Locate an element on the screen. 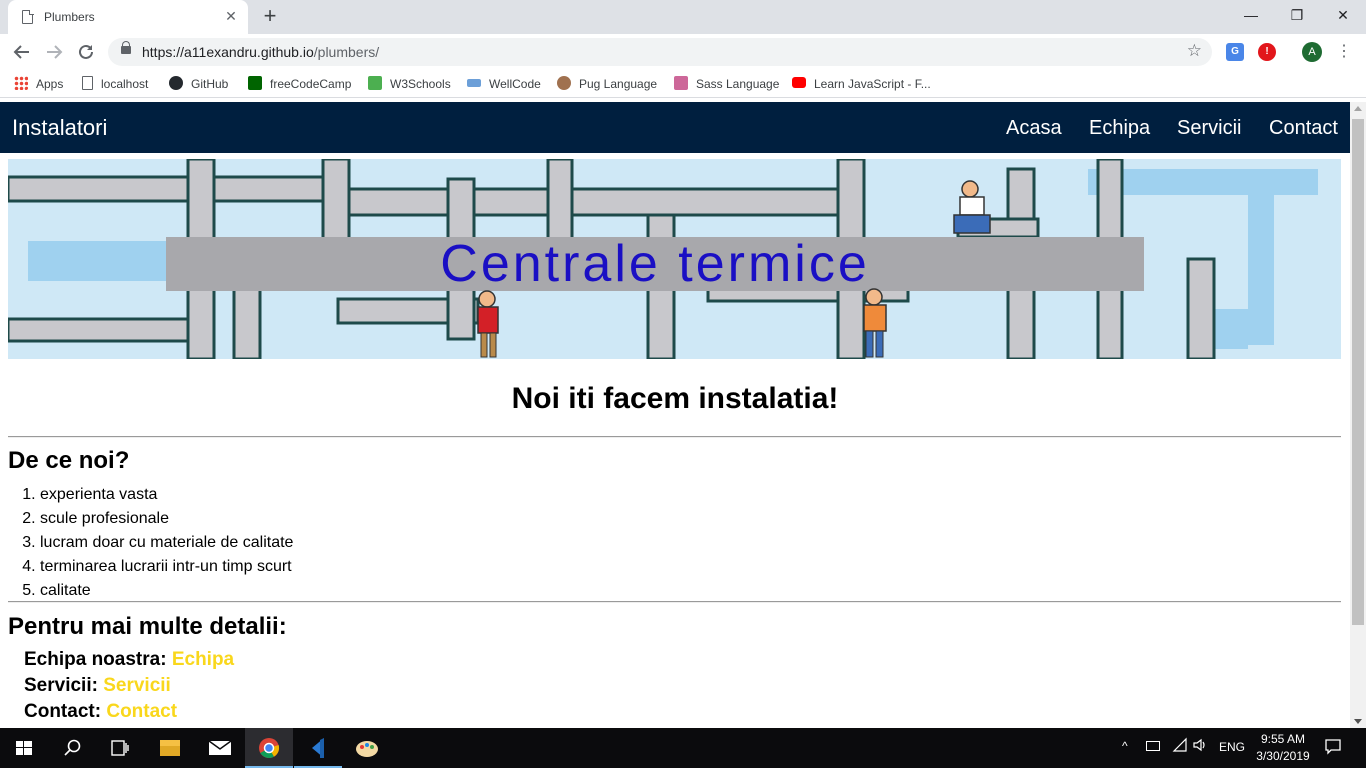 The image size is (1366, 773). detail-label: Servicii: is located at coordinates (61, 685).